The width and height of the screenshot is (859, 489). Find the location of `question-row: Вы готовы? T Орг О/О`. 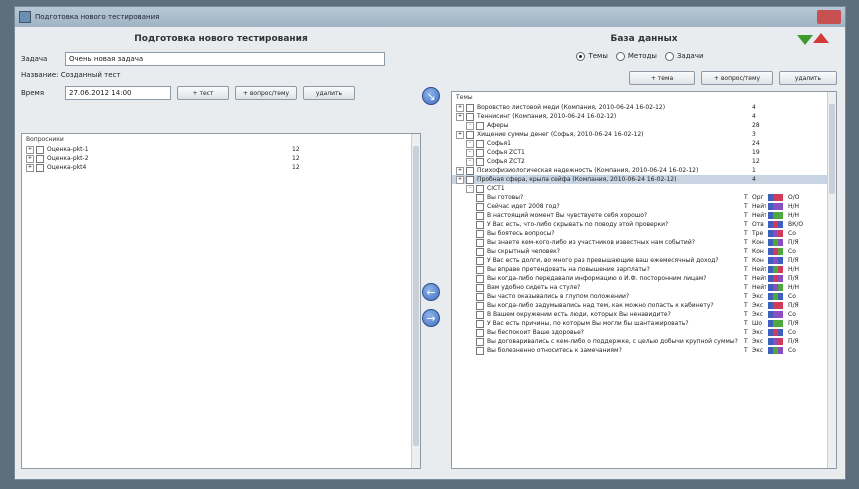

question-row: Вы готовы? T Орг О/О is located at coordinates (644, 197).